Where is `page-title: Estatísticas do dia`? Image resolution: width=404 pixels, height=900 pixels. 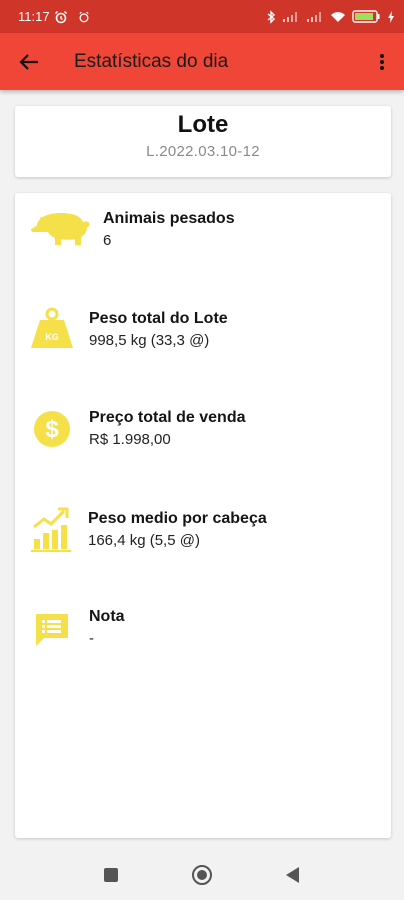 page-title: Estatísticas do dia is located at coordinates (151, 61).